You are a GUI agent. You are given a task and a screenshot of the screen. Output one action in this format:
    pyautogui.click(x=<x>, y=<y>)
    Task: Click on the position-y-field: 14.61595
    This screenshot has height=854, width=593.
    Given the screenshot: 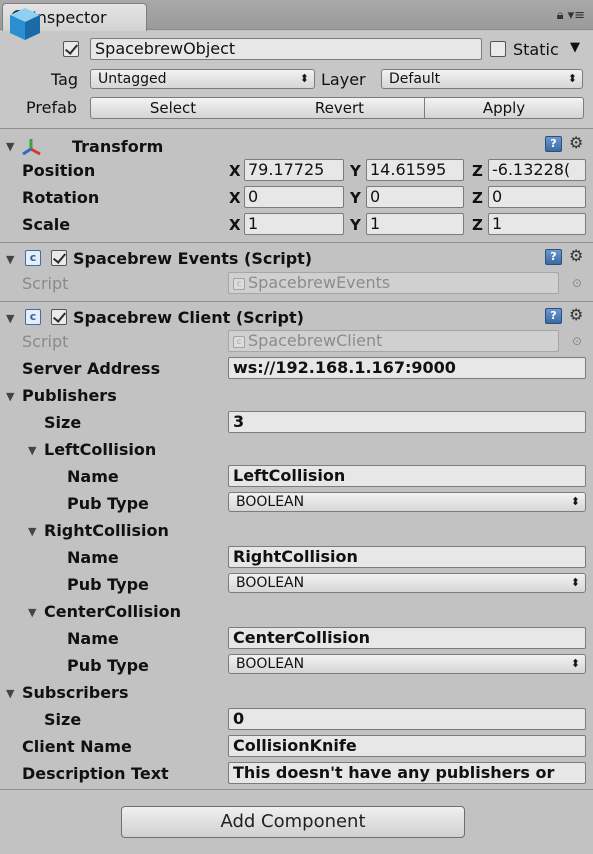 What is the action you would take?
    pyautogui.click(x=415, y=170)
    